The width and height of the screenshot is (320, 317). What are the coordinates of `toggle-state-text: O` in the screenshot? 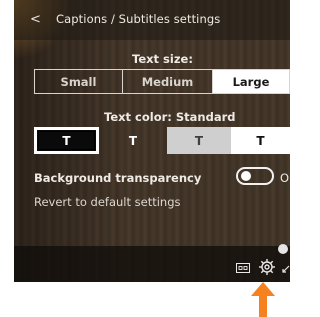 It's located at (285, 178).